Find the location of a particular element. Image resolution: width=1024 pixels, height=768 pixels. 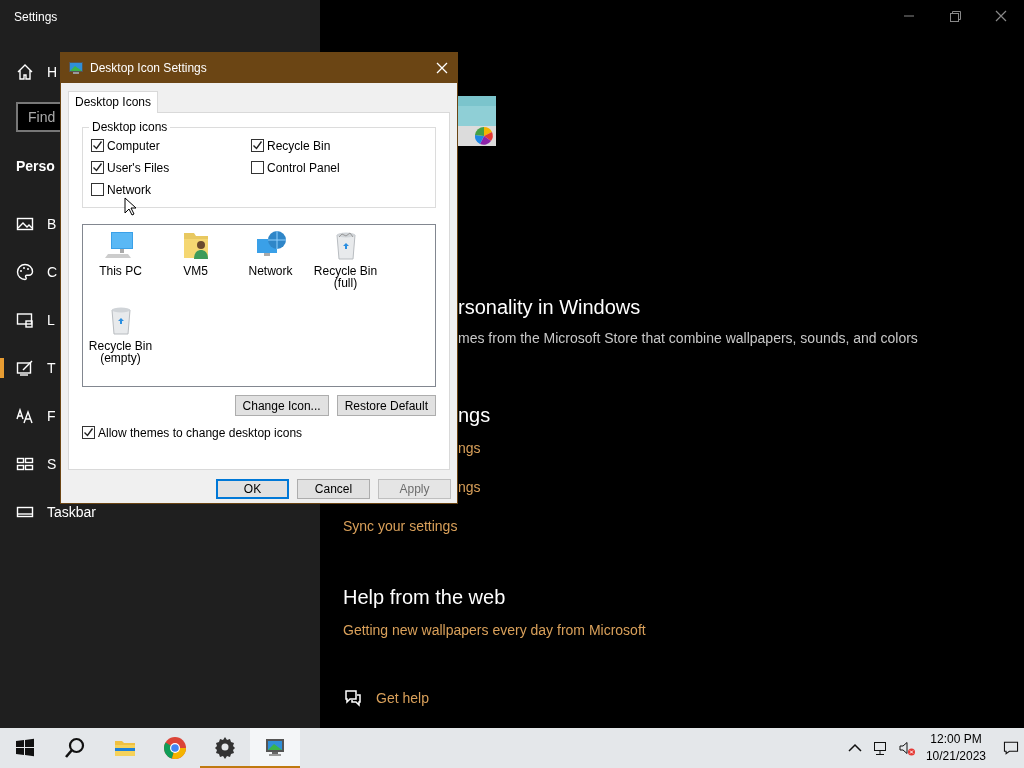

section-heading: ngs is located at coordinates (475, 416).